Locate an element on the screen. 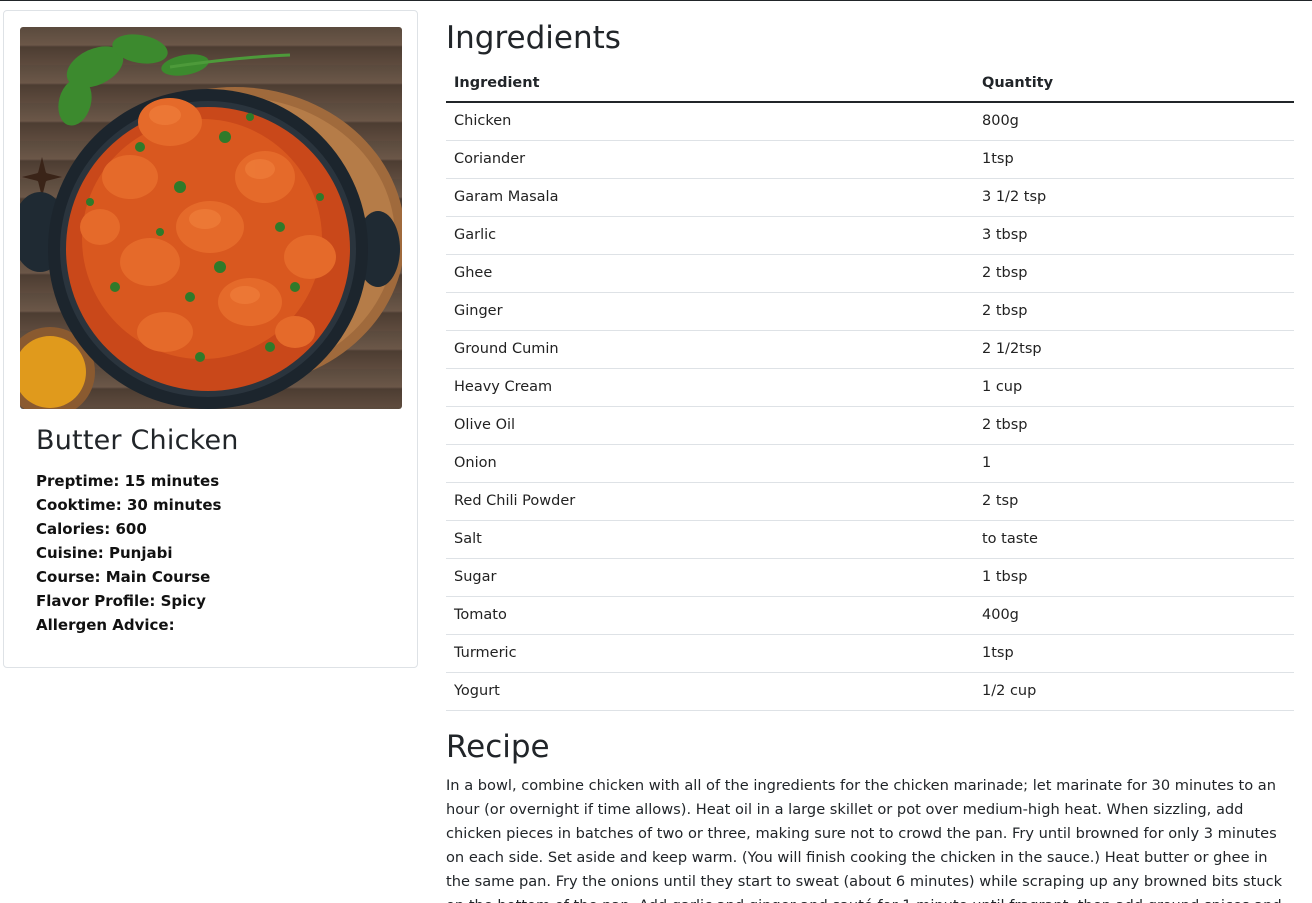  table-row: Ginger 2 tbsp is located at coordinates (870, 311).